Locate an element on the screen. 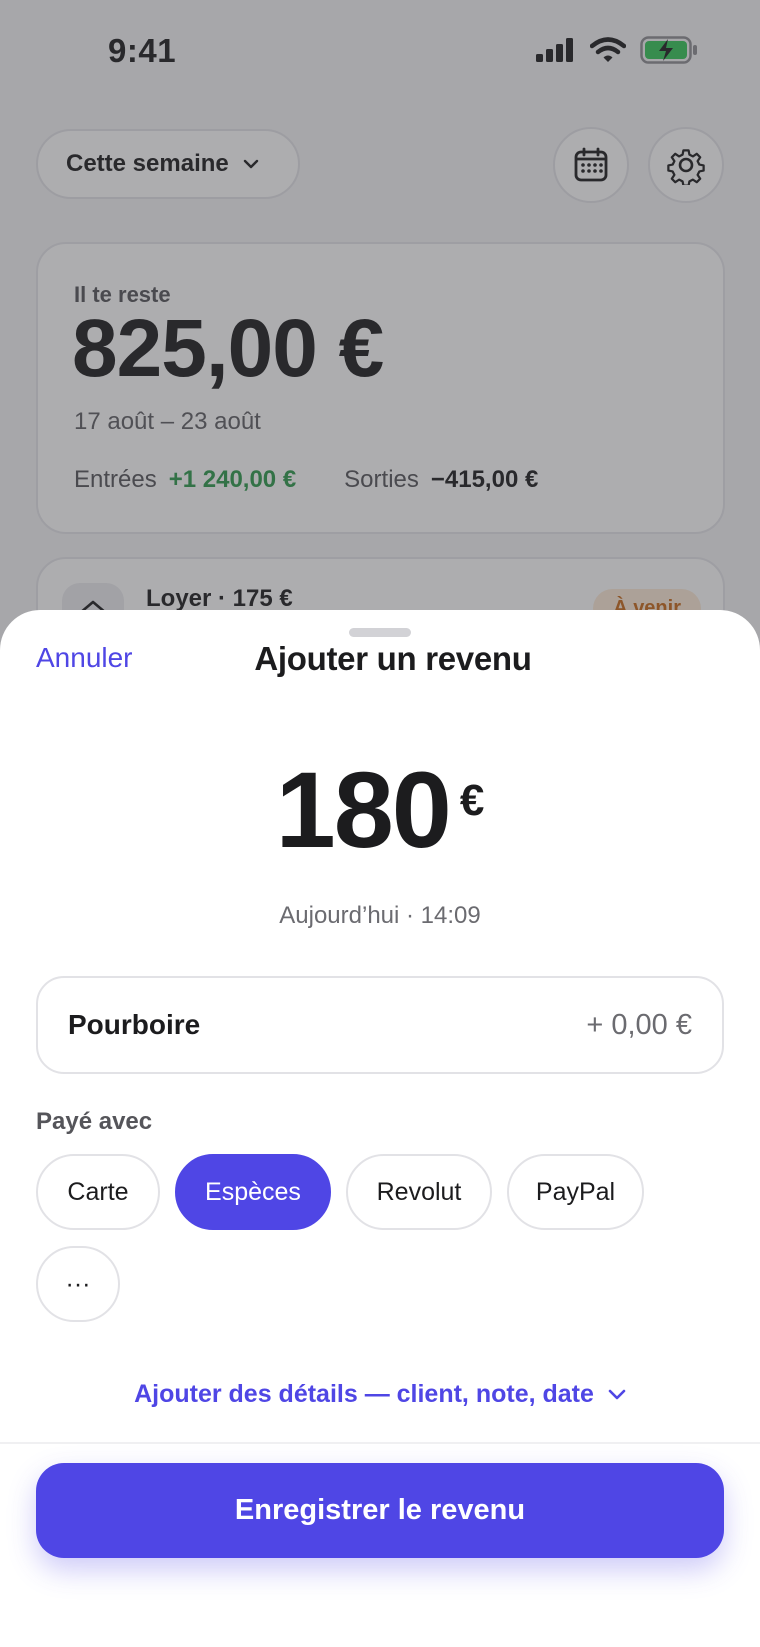 This screenshot has height=1647, width=760. add-details-link: Ajouter des détails — client, note, date is located at coordinates (380, 1394).